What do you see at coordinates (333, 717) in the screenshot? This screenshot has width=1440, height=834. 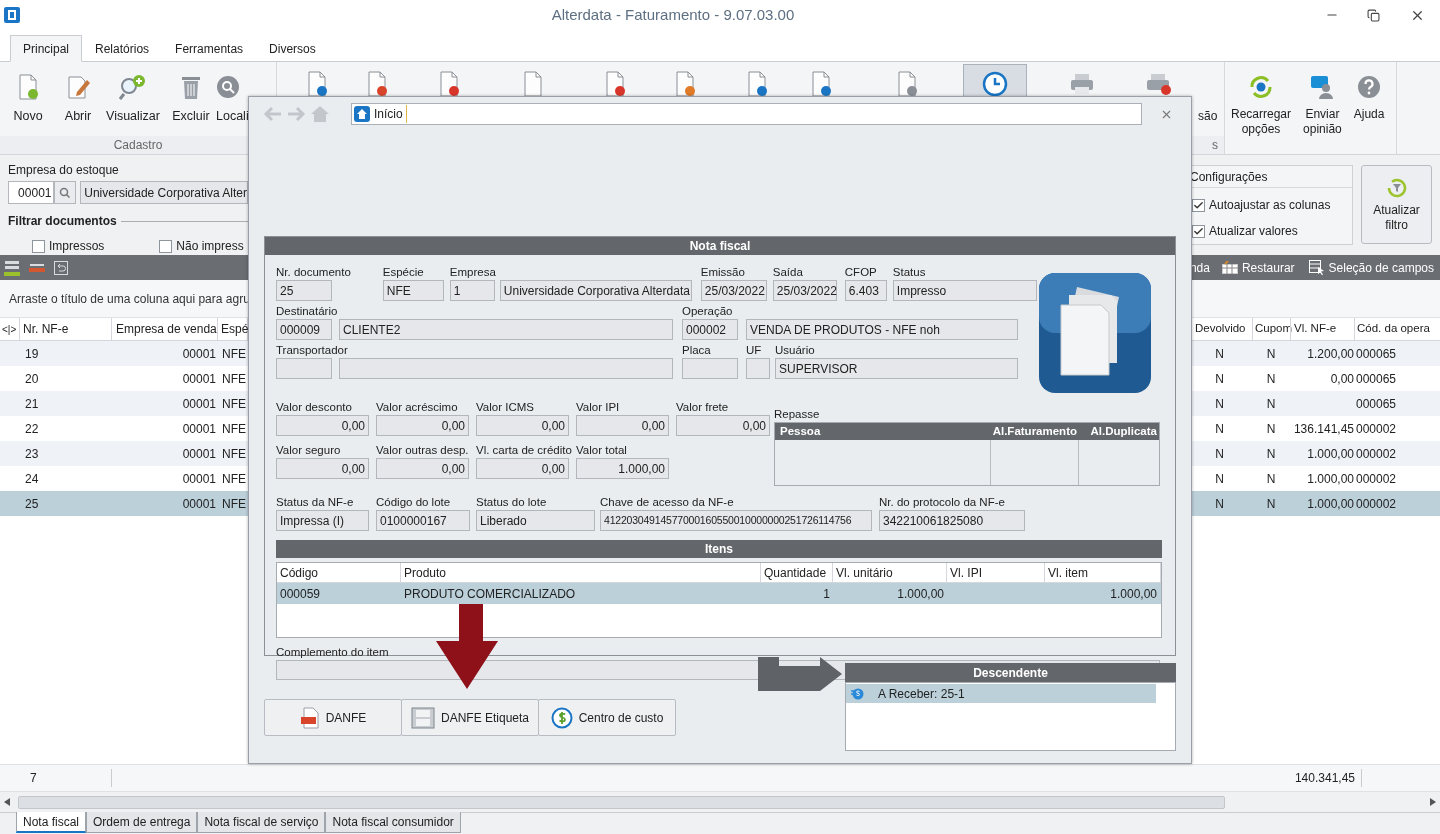 I see `action-button: DANFE` at bounding box center [333, 717].